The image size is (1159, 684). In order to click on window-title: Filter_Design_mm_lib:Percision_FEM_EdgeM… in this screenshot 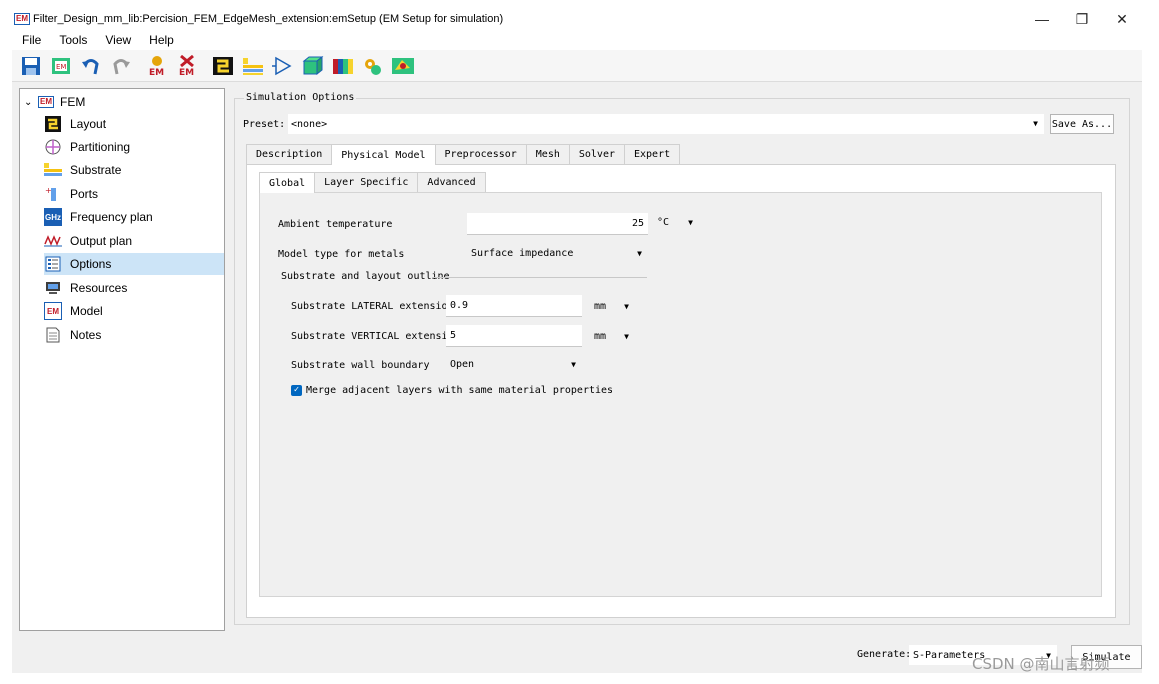, I will do `click(268, 19)`.